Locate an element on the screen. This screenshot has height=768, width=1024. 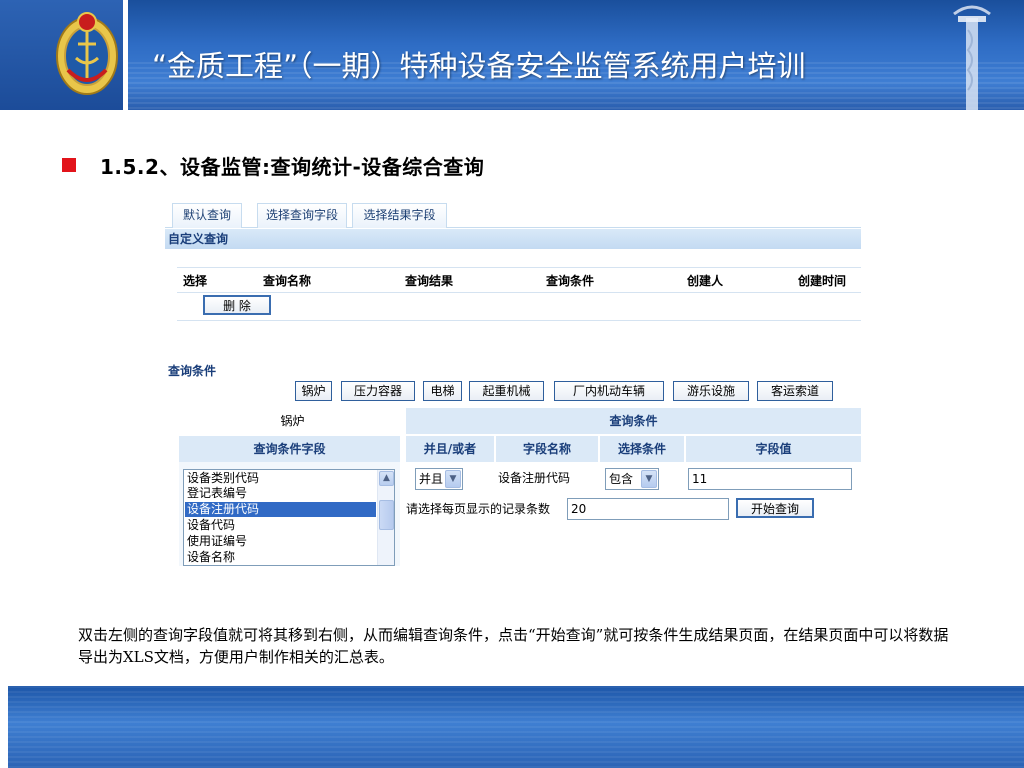
page-size-input: 20 is located at coordinates (648, 509).